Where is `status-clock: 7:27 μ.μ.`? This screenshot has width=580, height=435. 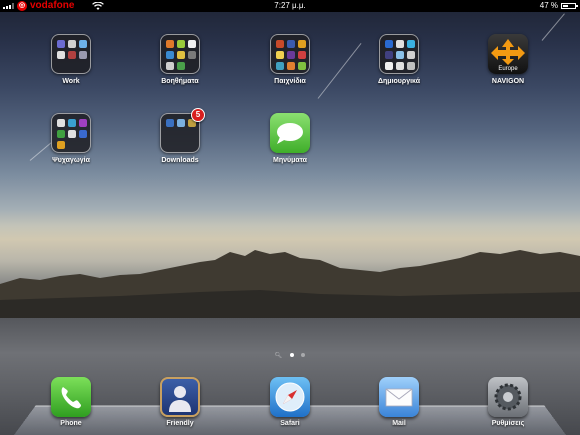 status-clock: 7:27 μ.μ. is located at coordinates (290, 5).